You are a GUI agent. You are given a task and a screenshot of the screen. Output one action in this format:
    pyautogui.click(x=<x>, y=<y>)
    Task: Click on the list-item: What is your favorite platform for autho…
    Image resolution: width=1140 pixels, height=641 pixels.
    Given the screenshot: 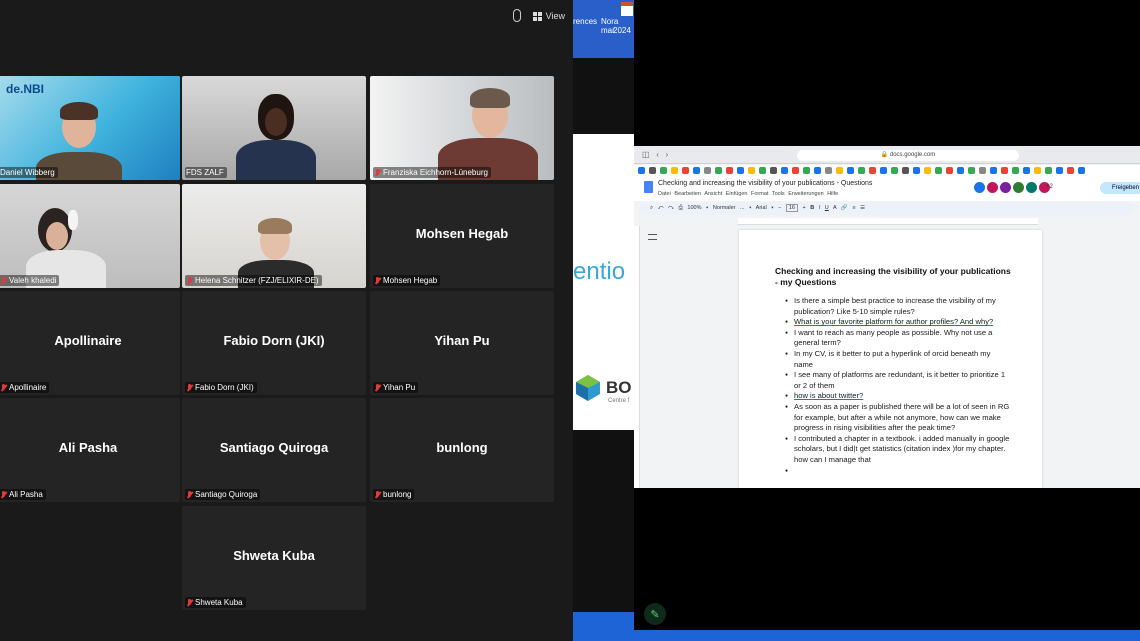 What is the action you would take?
    pyautogui.click(x=893, y=322)
    